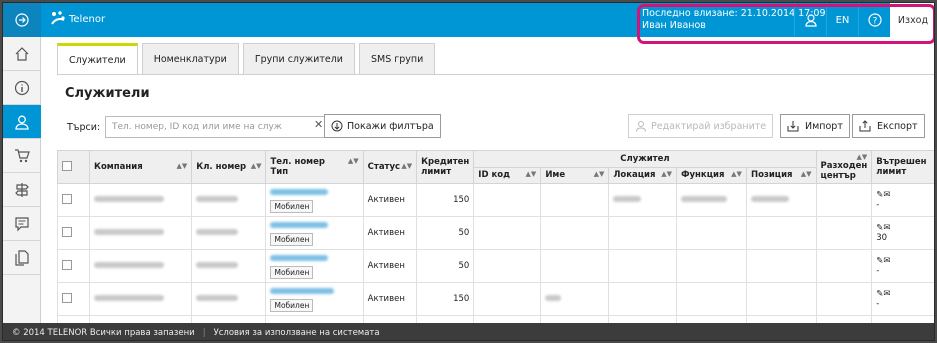 This screenshot has width=937, height=343. Describe the element at coordinates (97, 59) in the screenshot. I see `tab-employees: Служители` at that location.